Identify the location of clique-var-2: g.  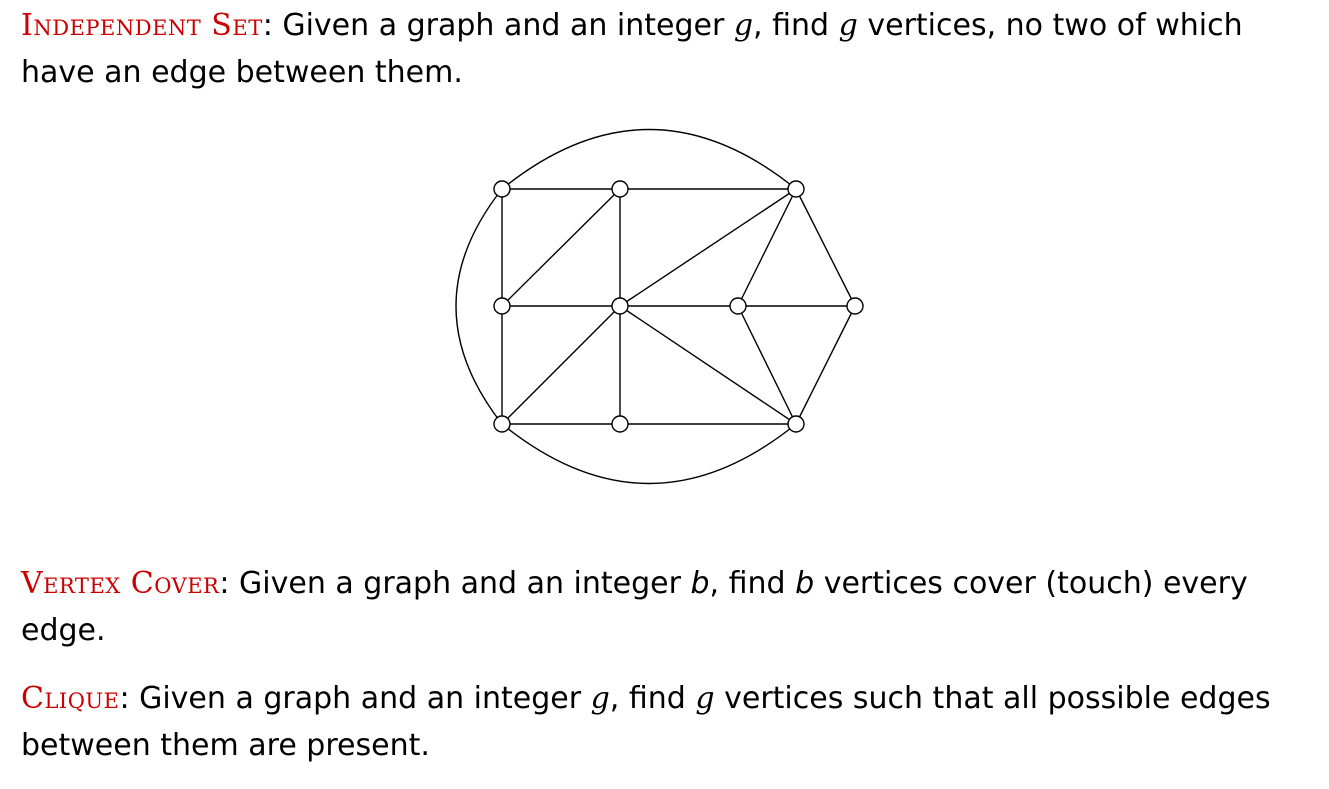
(705, 698).